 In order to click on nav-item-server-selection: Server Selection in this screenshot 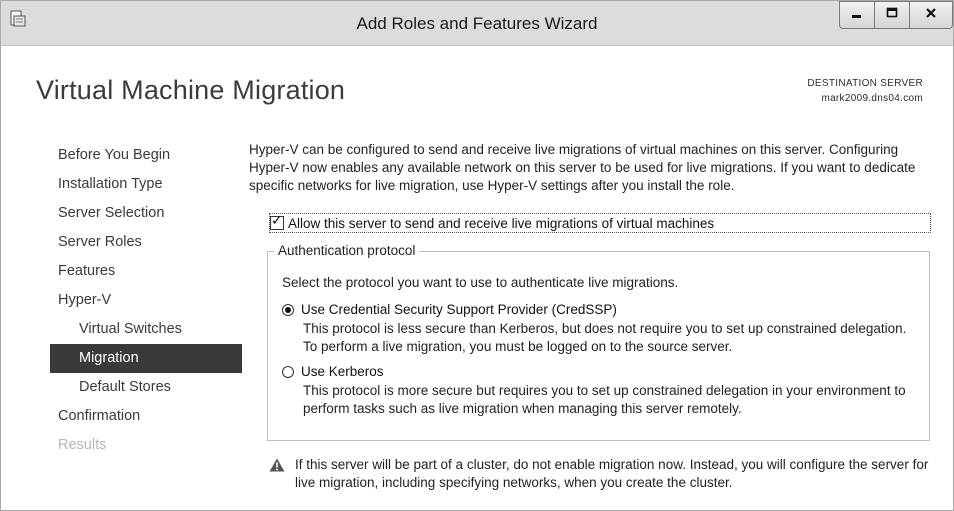, I will do `click(146, 213)`.